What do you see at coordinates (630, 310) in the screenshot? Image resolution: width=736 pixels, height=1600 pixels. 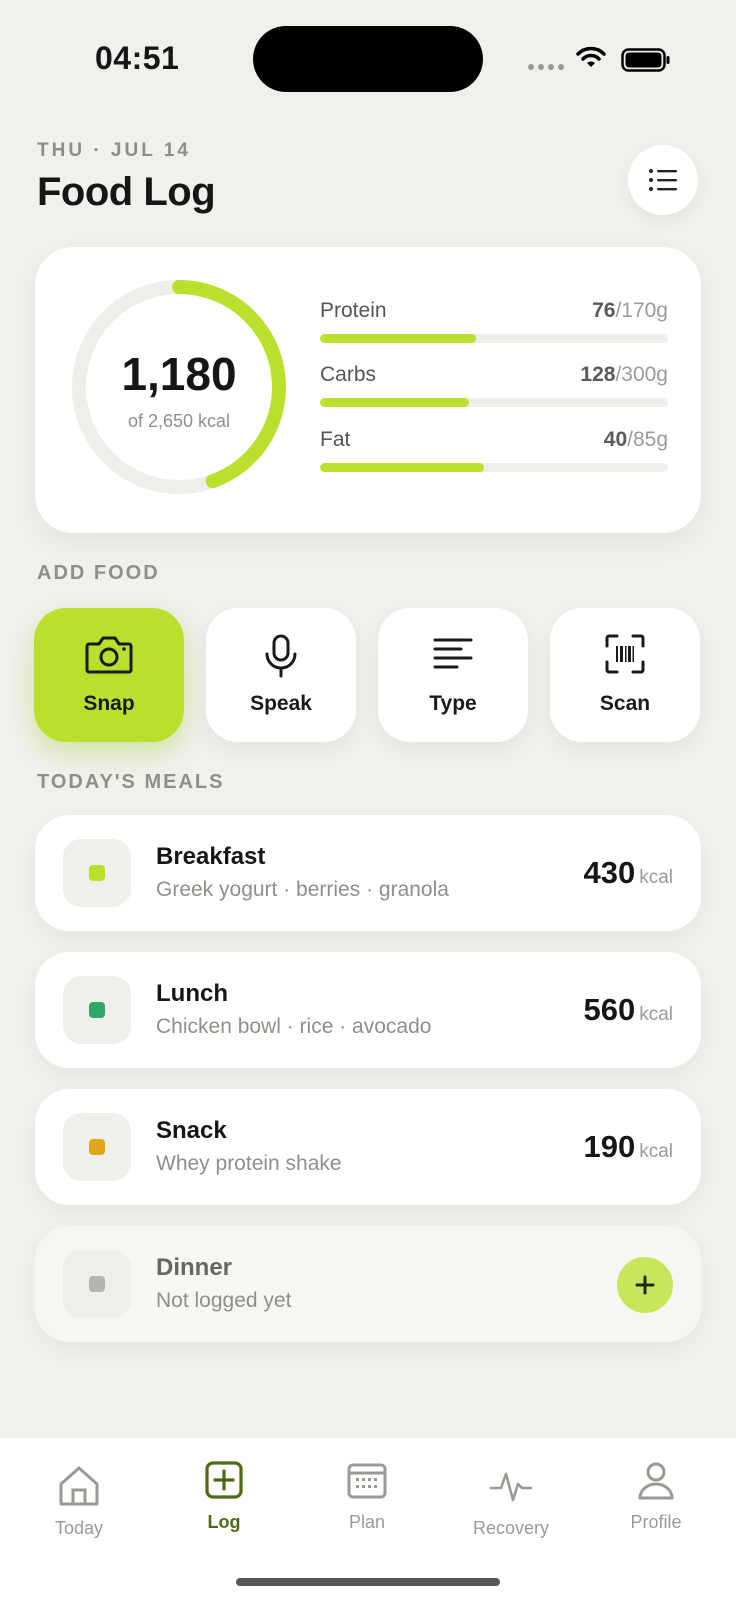 I see `macro-value: 76/170g` at bounding box center [630, 310].